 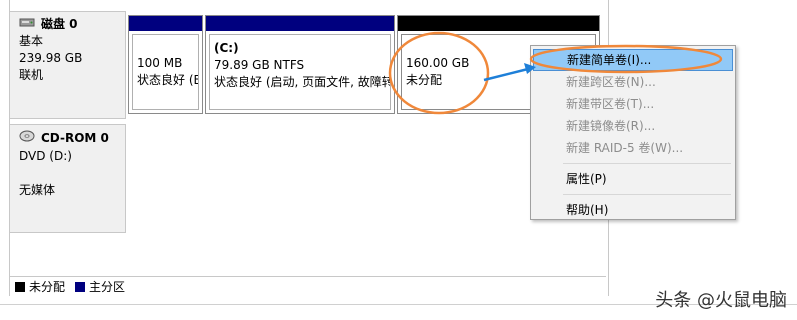 I want to click on cd-icon, so click(x=27, y=138).